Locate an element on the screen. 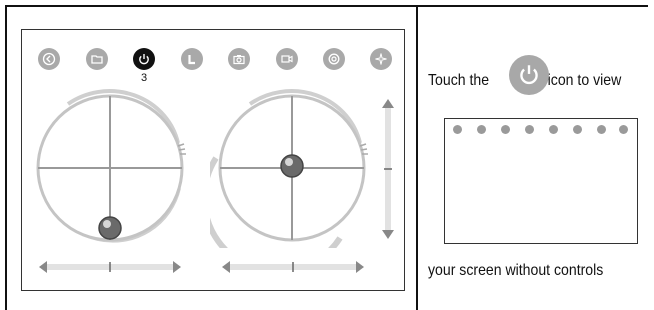 Image resolution: width=654 pixels, height=310 pixels. power-icon-callout: 3 is located at coordinates (144, 78).